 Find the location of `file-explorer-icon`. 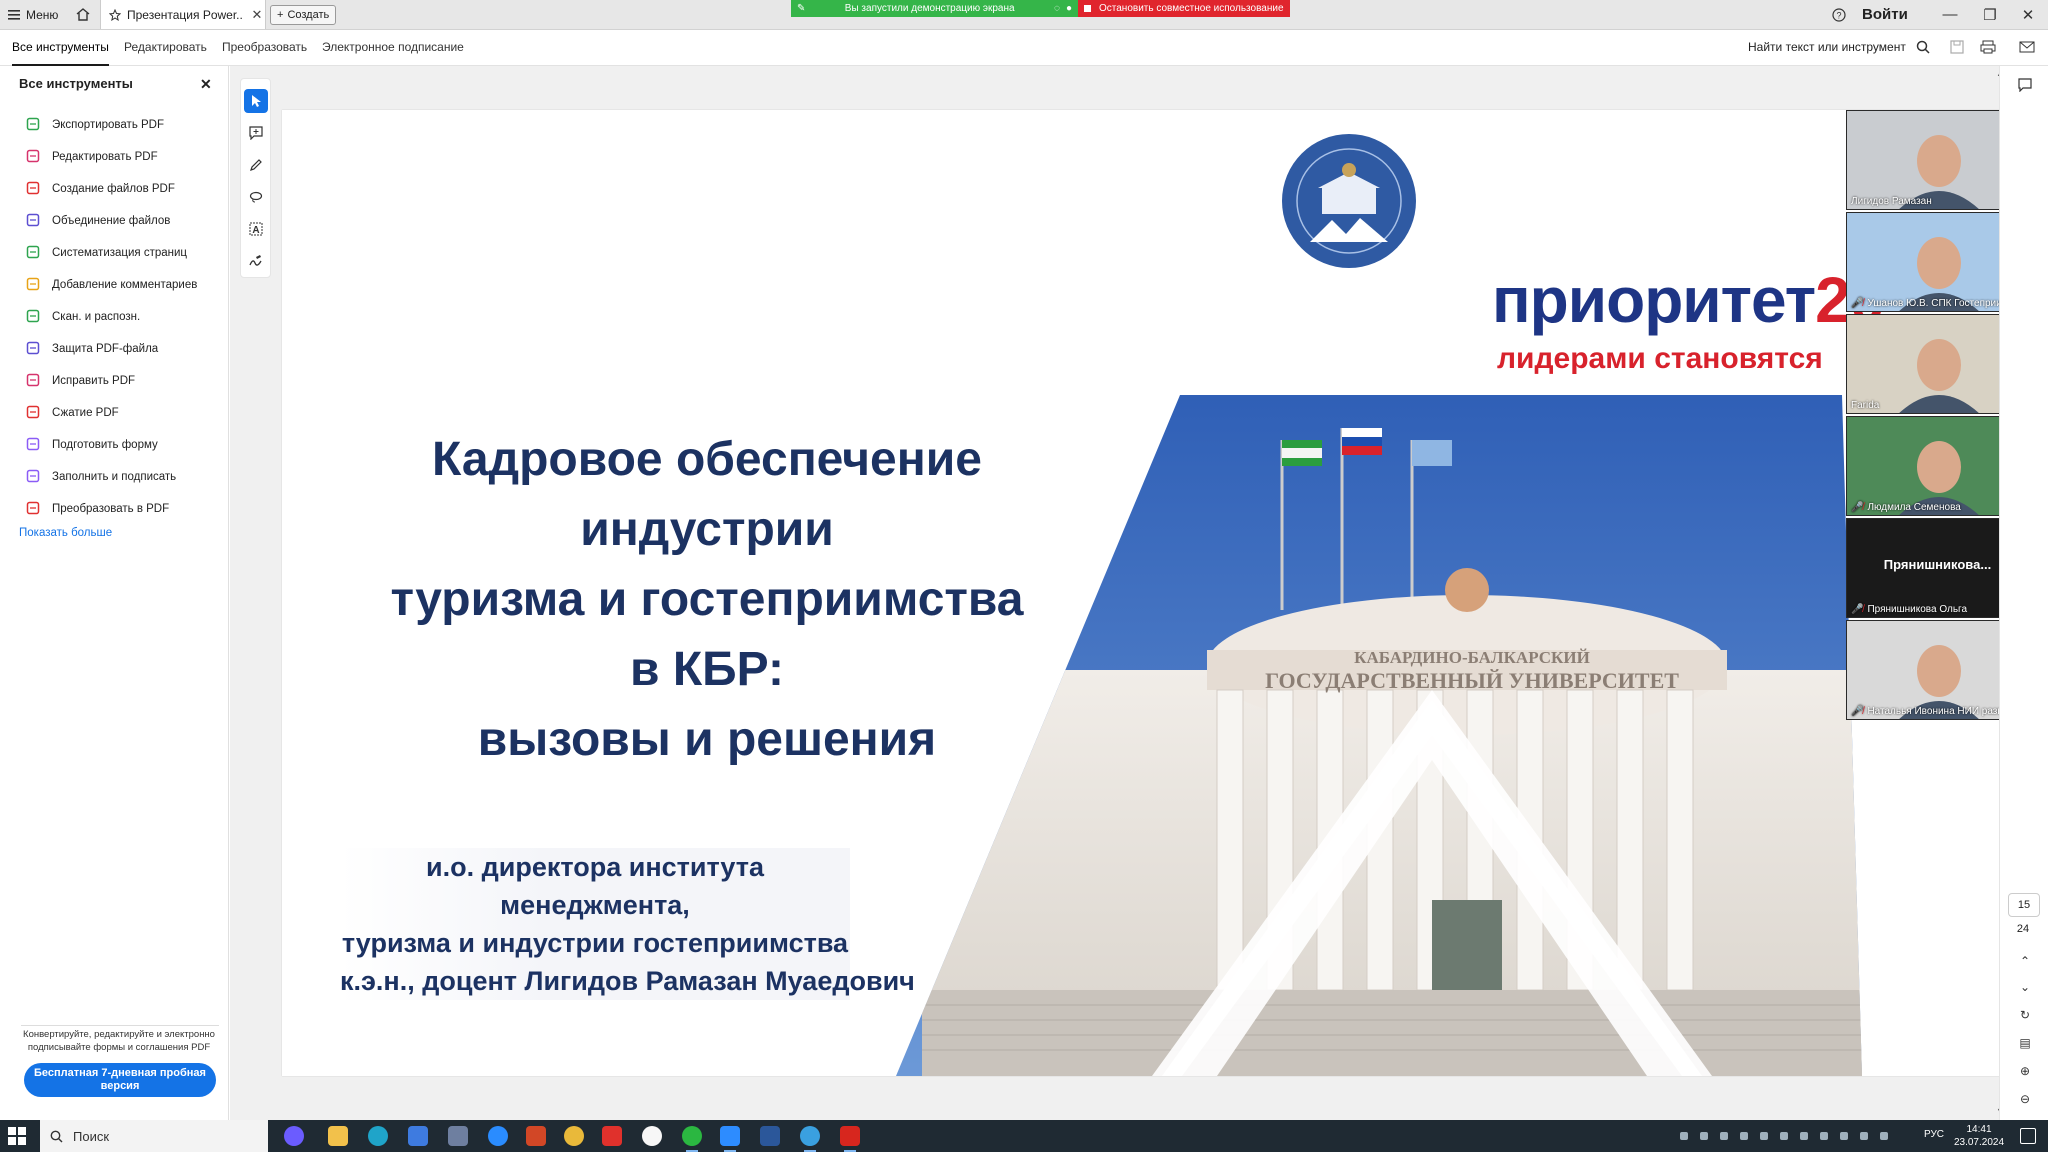

file-explorer-icon is located at coordinates (338, 1136).